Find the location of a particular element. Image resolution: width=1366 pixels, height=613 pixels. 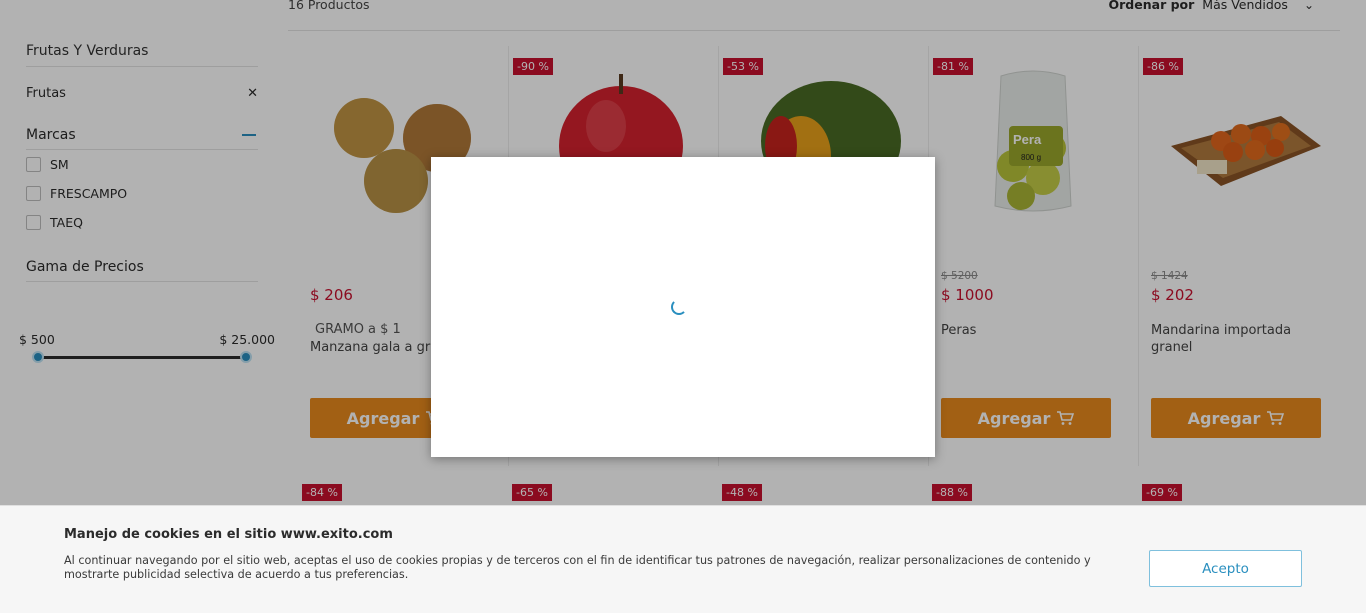

accept-cookies-button: Acepto is located at coordinates (1225, 568).